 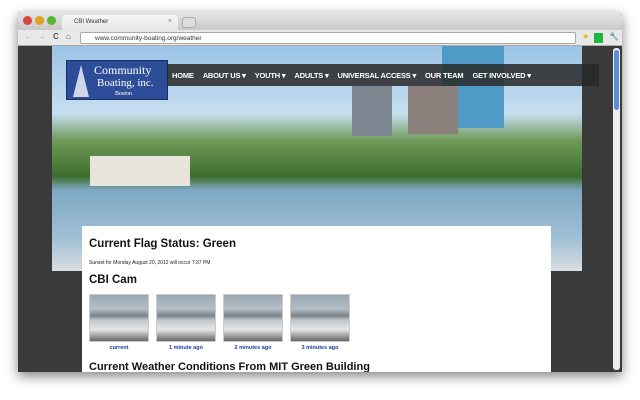 What do you see at coordinates (117, 80) in the screenshot?
I see `site-logo: Community Boating, inc. Boston` at bounding box center [117, 80].